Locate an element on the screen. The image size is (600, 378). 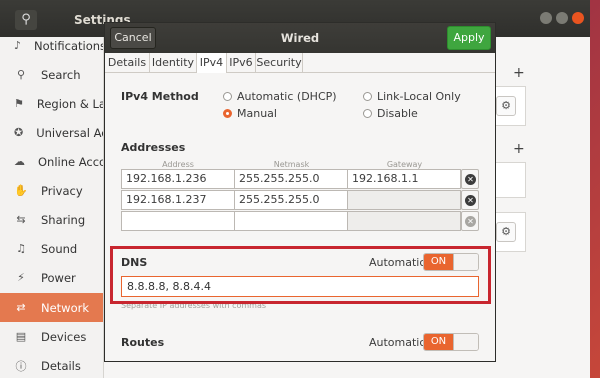
accessibility-icon: ✪ is located at coordinates (19, 132).